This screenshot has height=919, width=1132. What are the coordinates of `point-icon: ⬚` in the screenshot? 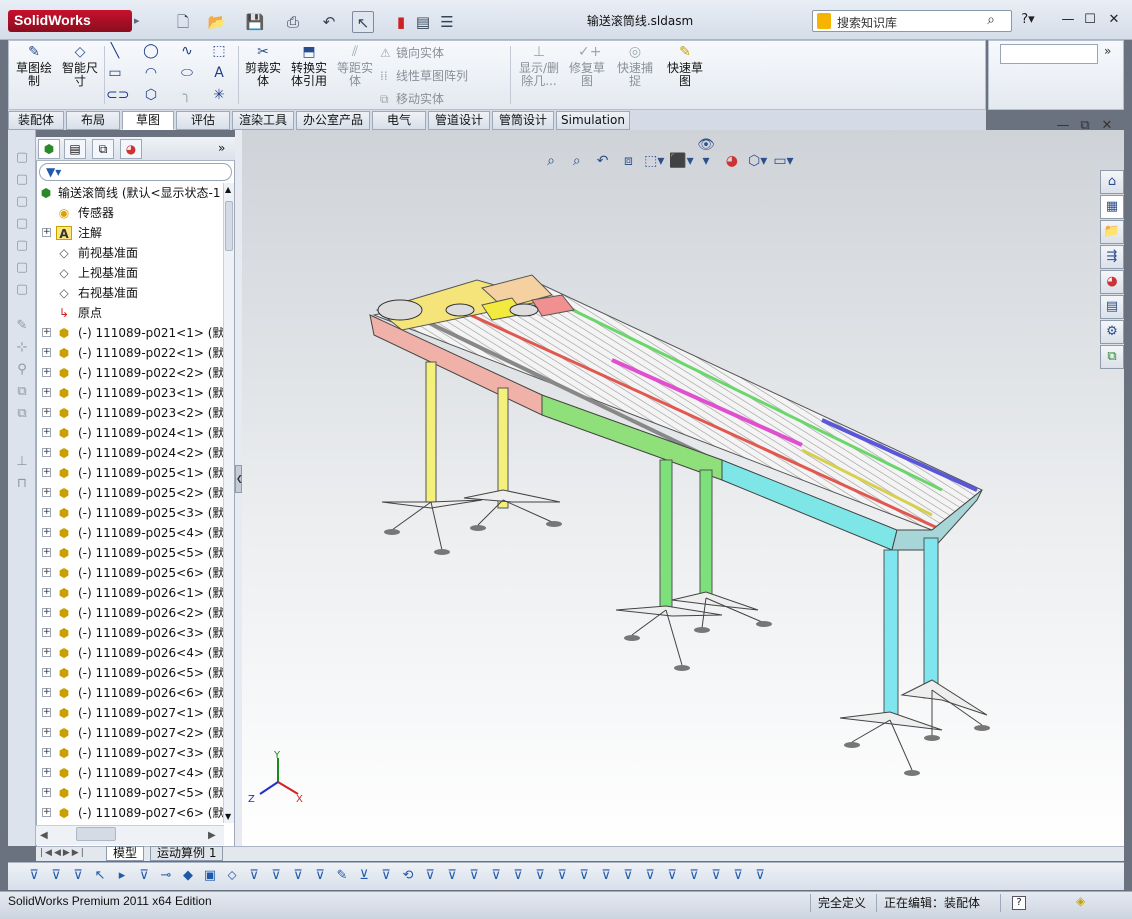 It's located at (219, 51).